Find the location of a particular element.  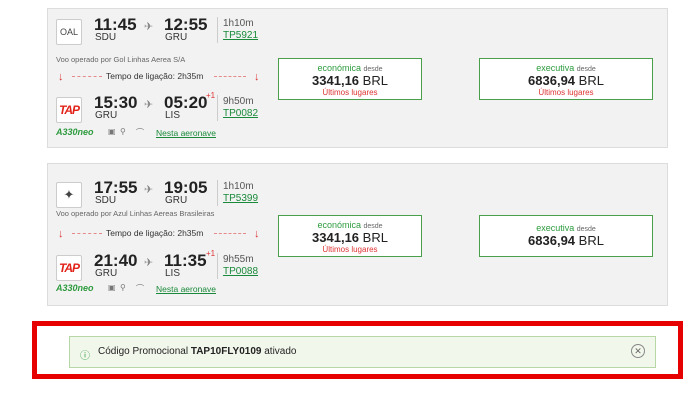

flight-duration: 9h55m is located at coordinates (238, 259).